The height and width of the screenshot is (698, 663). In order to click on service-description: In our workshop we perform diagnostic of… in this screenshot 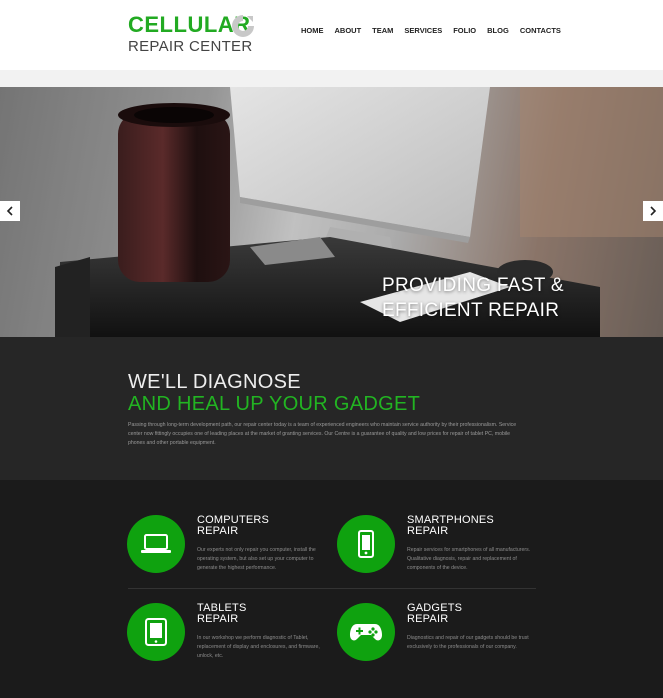, I will do `click(258, 647)`.